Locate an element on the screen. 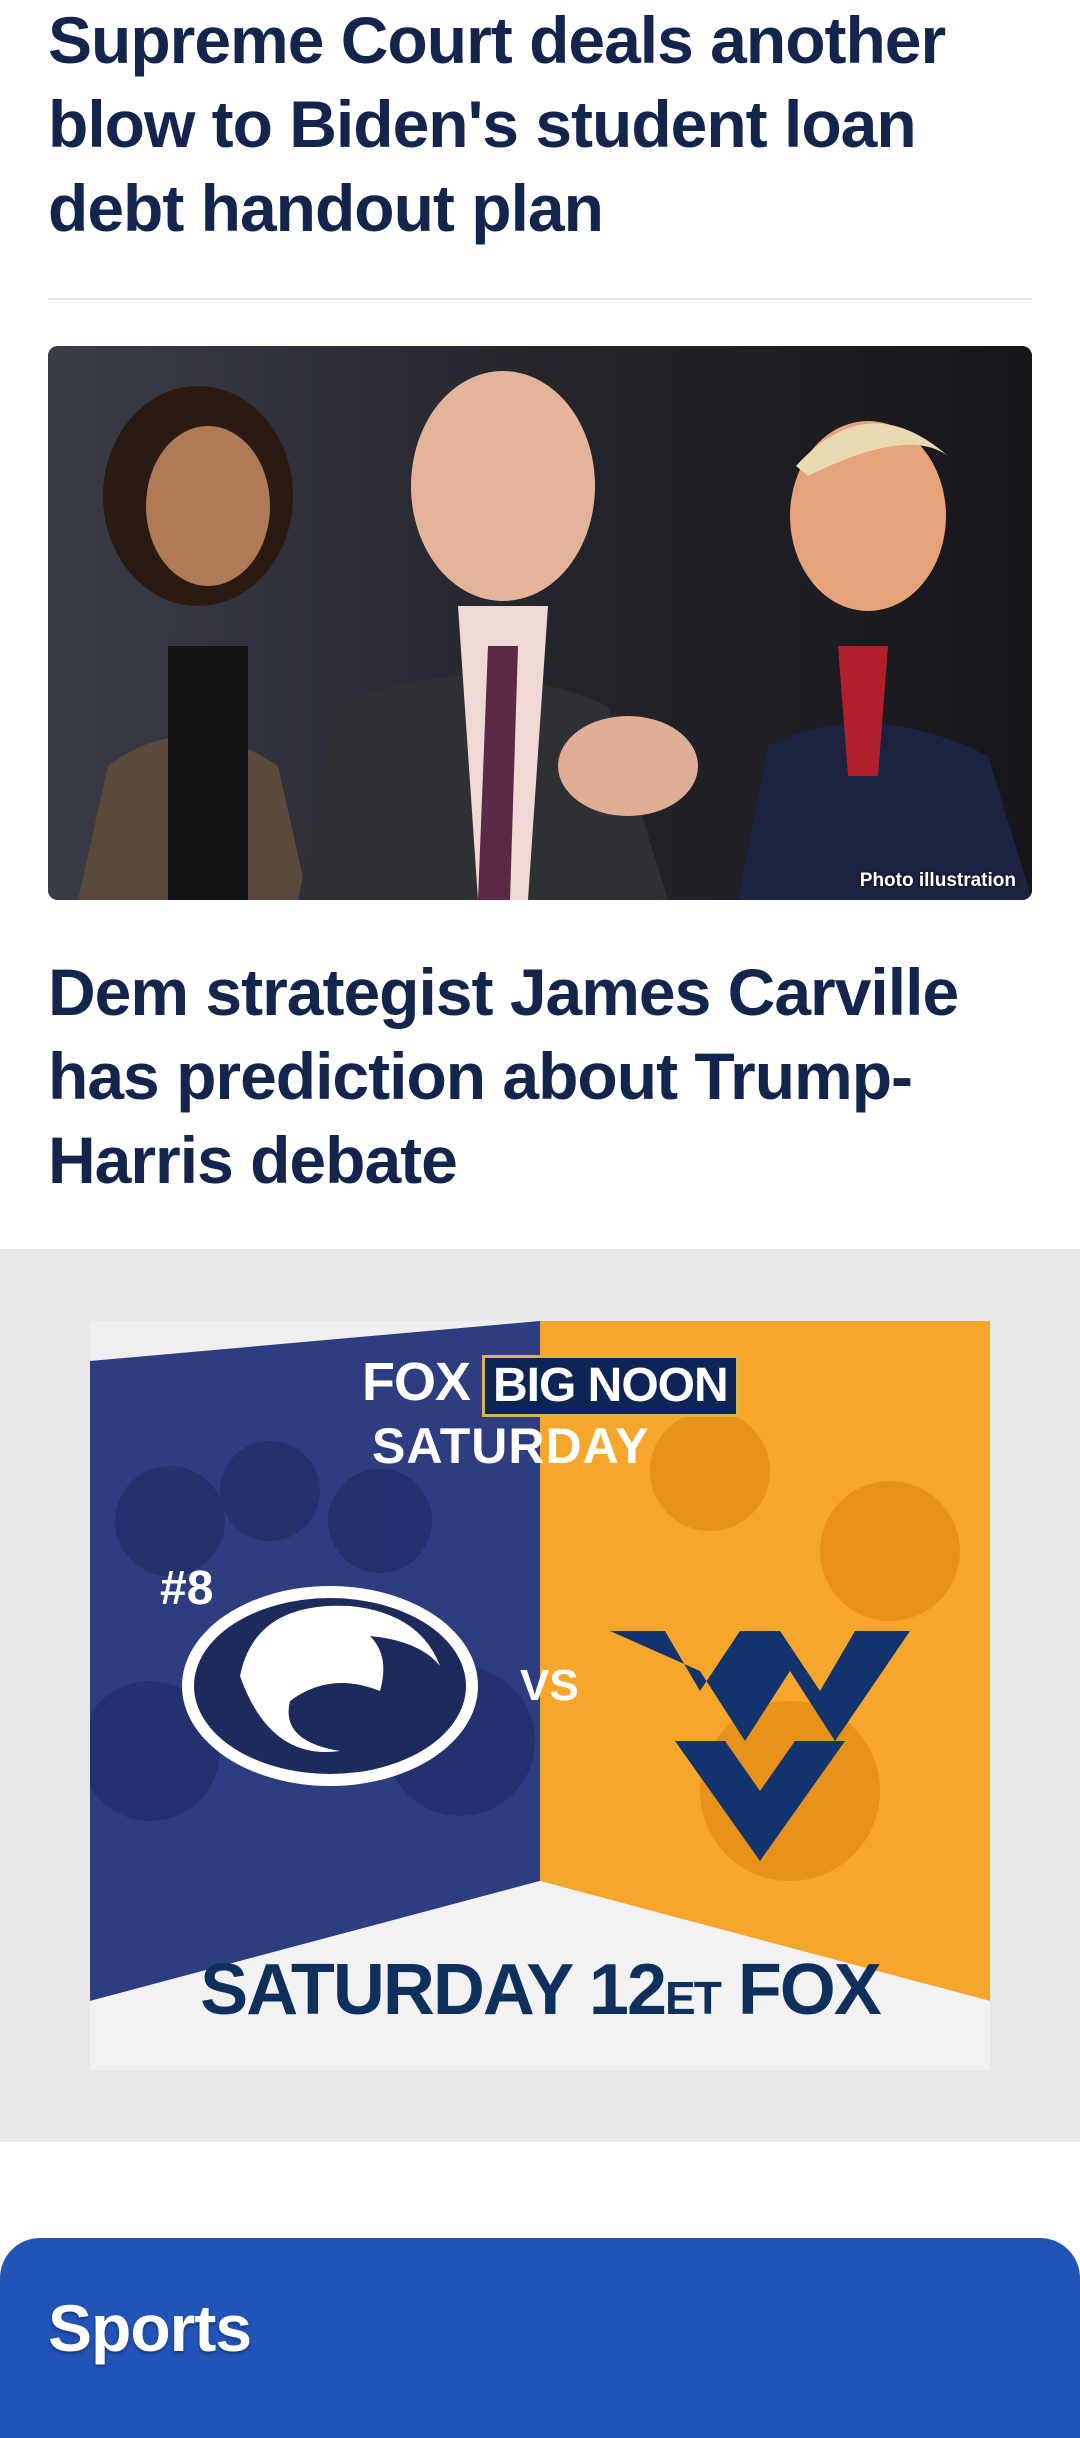 The height and width of the screenshot is (2438, 1080). ad-schedule-network: FOX is located at coordinates (809, 1990).